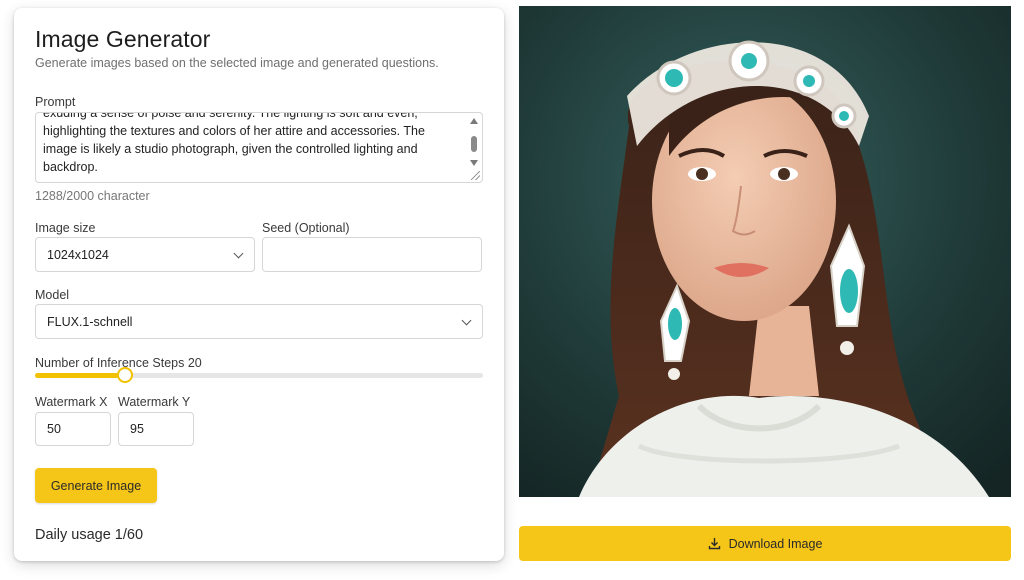 This screenshot has width=1024, height=580. What do you see at coordinates (714, 544) in the screenshot?
I see `download-icon` at bounding box center [714, 544].